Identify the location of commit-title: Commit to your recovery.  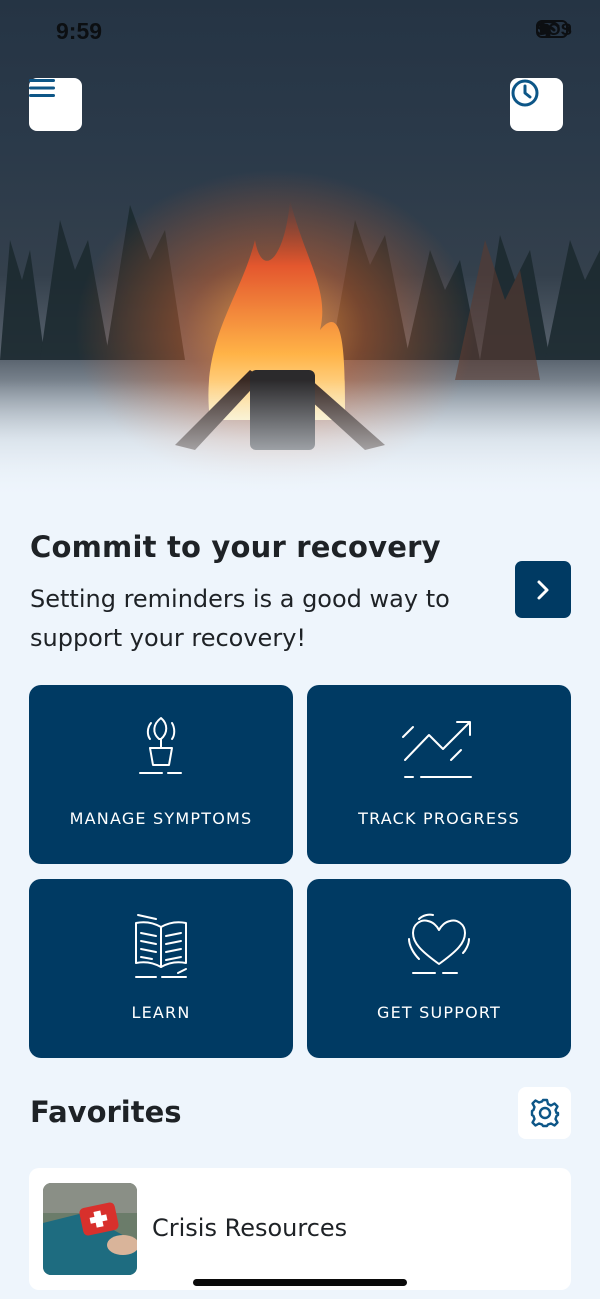
(235, 547).